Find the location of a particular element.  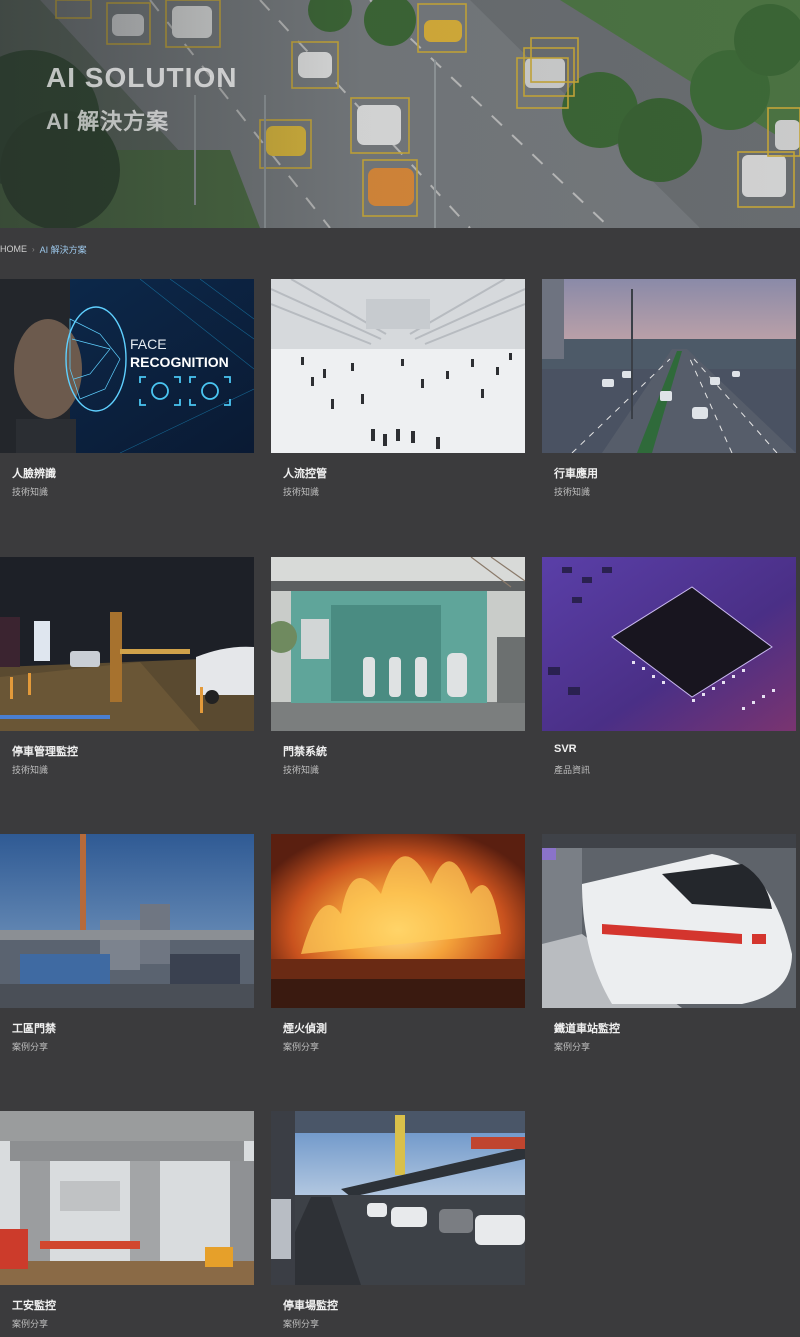

face-recognition-image: FACE RECOGNITION is located at coordinates (127, 366).